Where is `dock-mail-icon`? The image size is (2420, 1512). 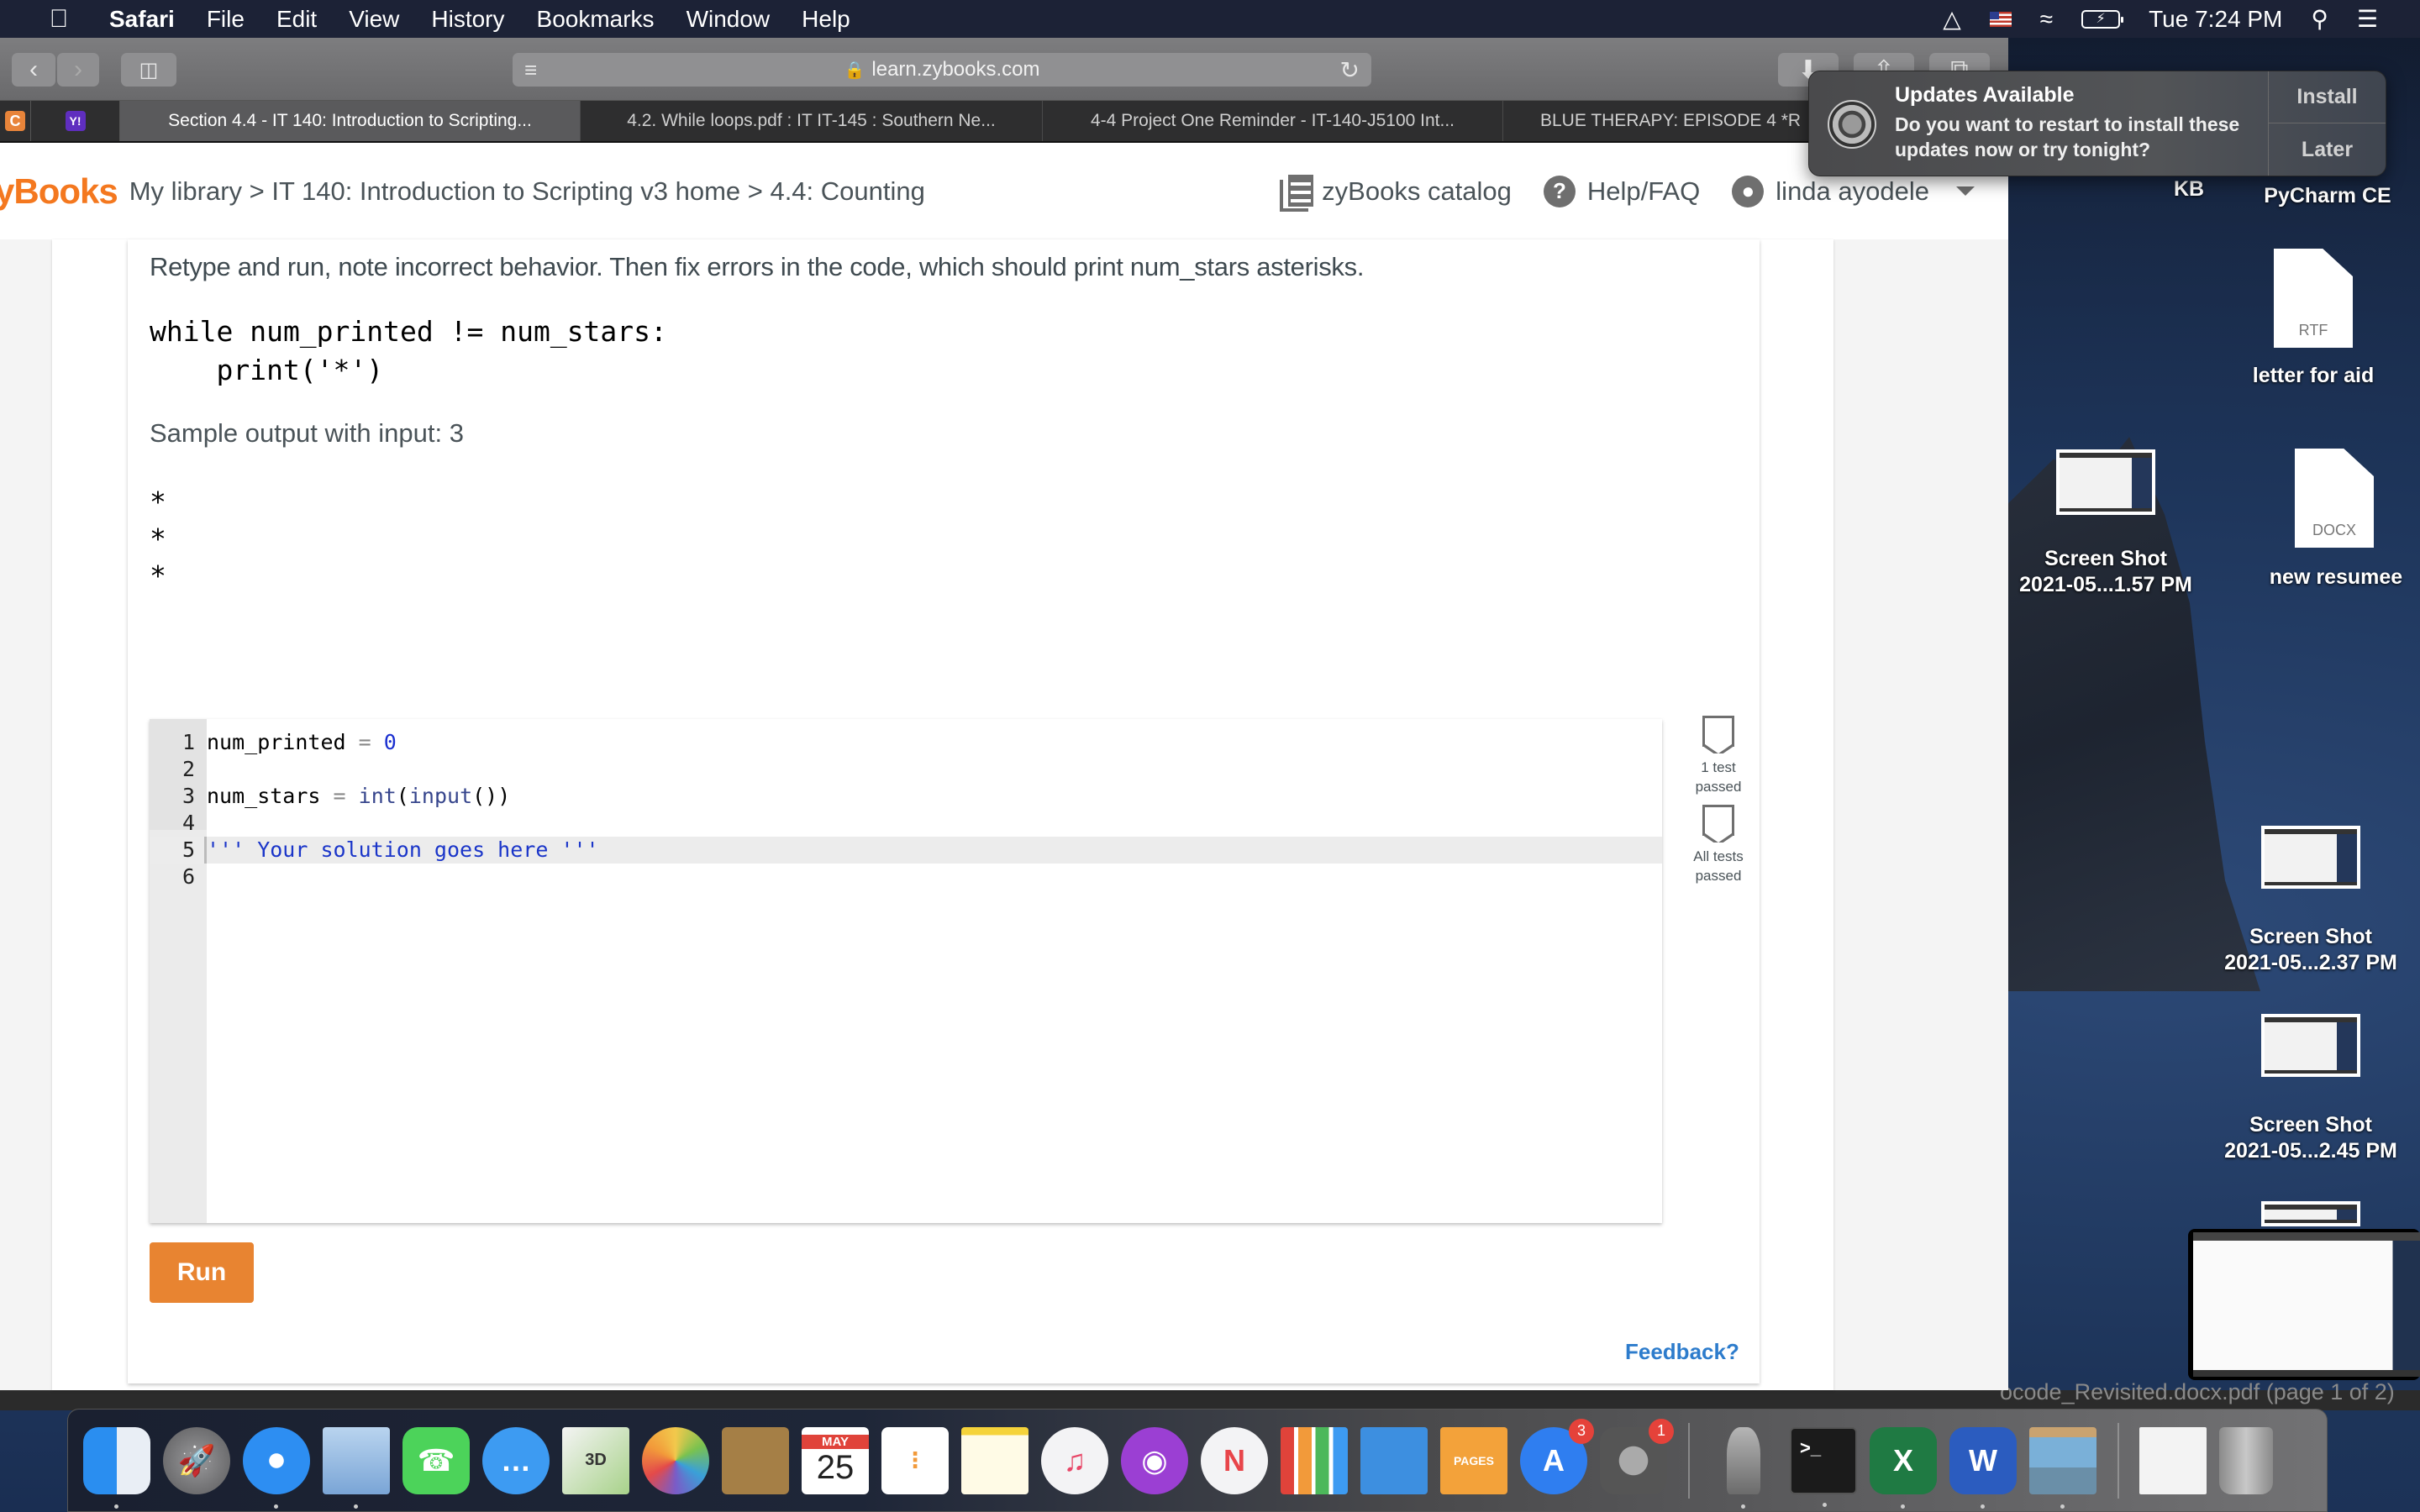
dock-mail-icon is located at coordinates (356, 1467).